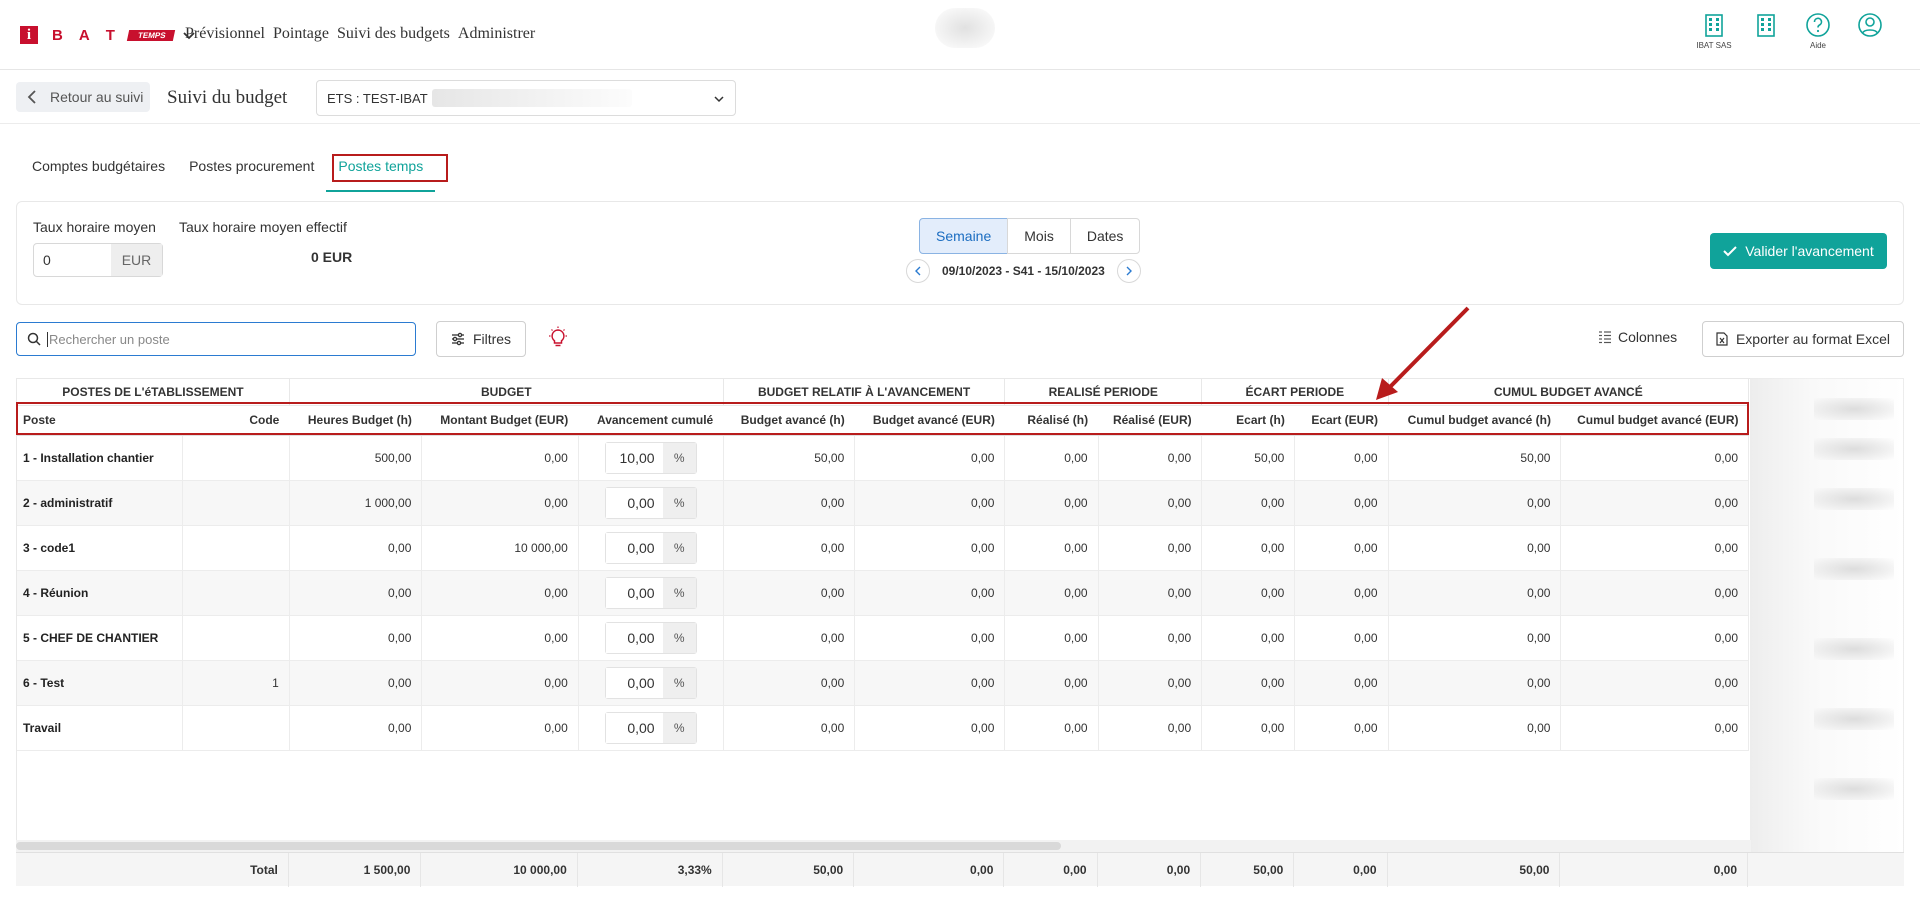  I want to click on cell-real-eur: 0,00, so click(1150, 638).